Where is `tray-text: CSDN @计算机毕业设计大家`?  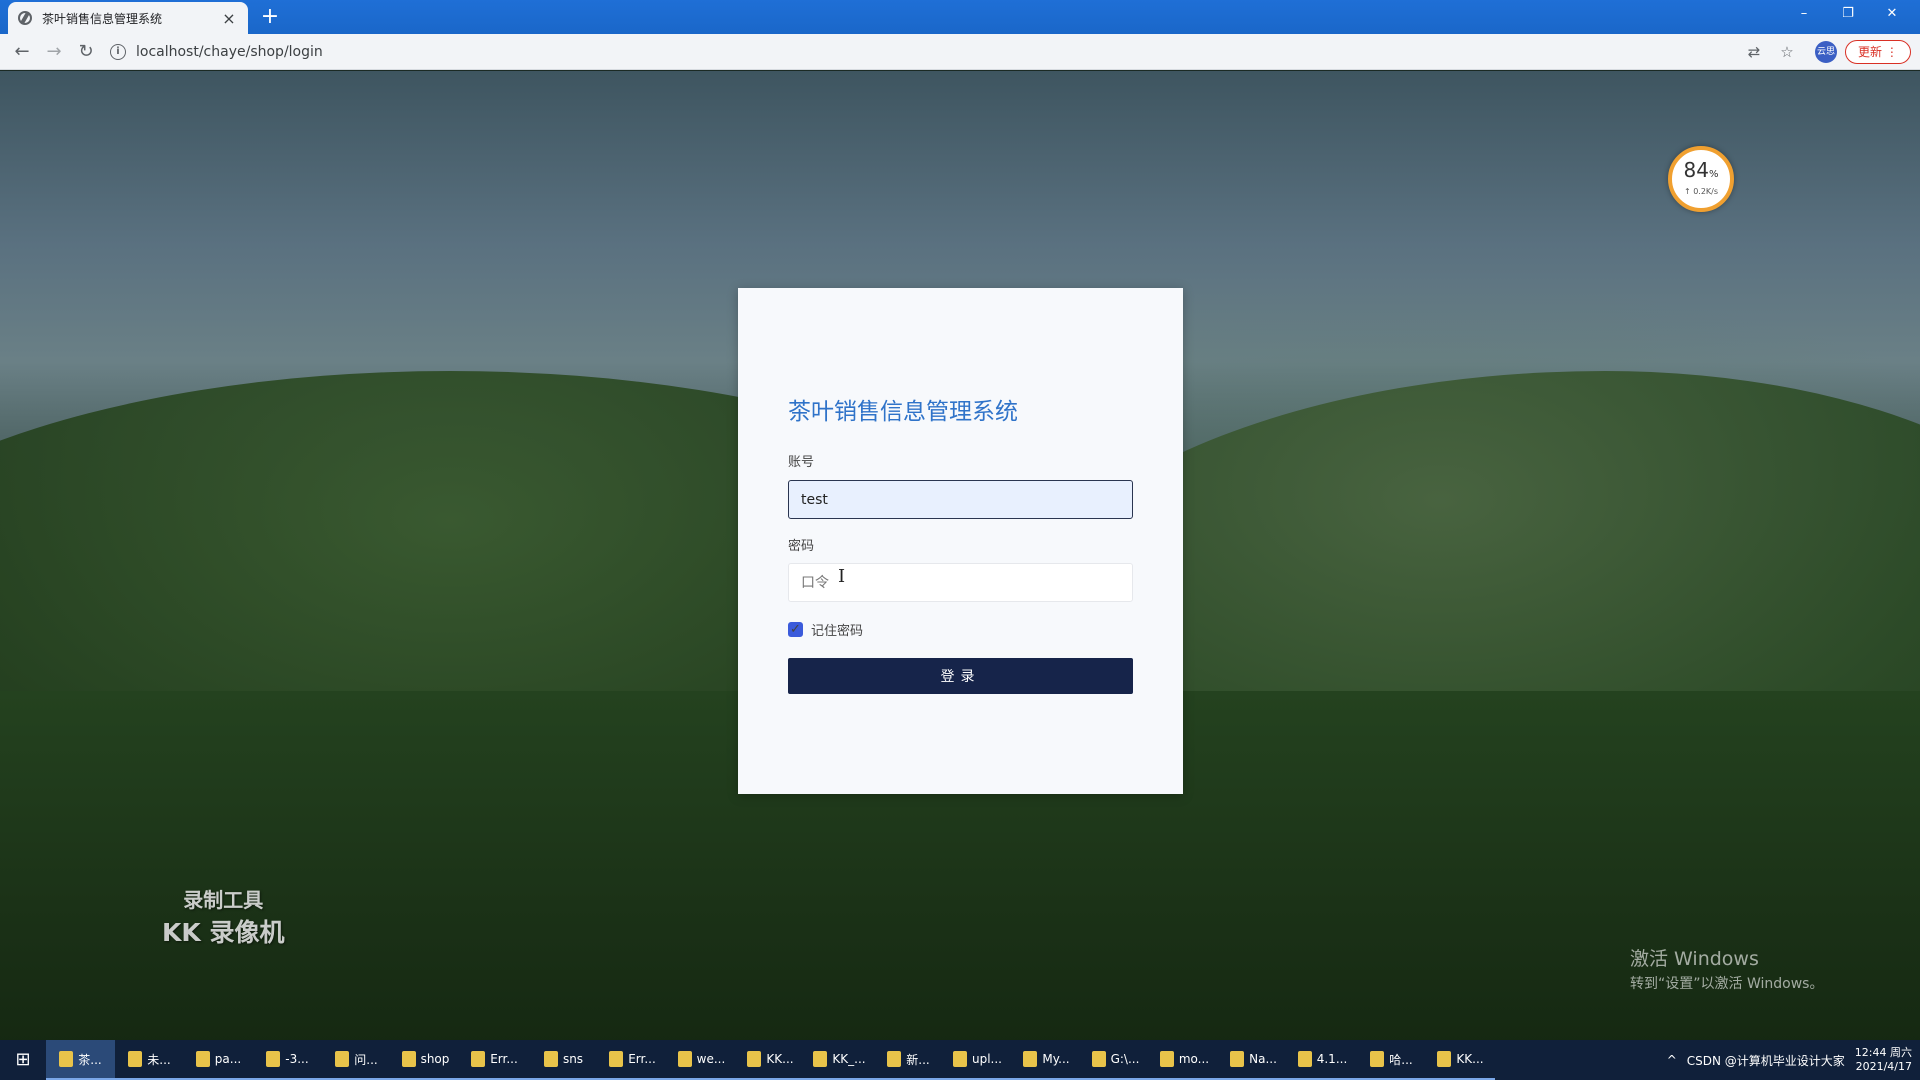 tray-text: CSDN @计算机毕业设计大家 is located at coordinates (1765, 1060).